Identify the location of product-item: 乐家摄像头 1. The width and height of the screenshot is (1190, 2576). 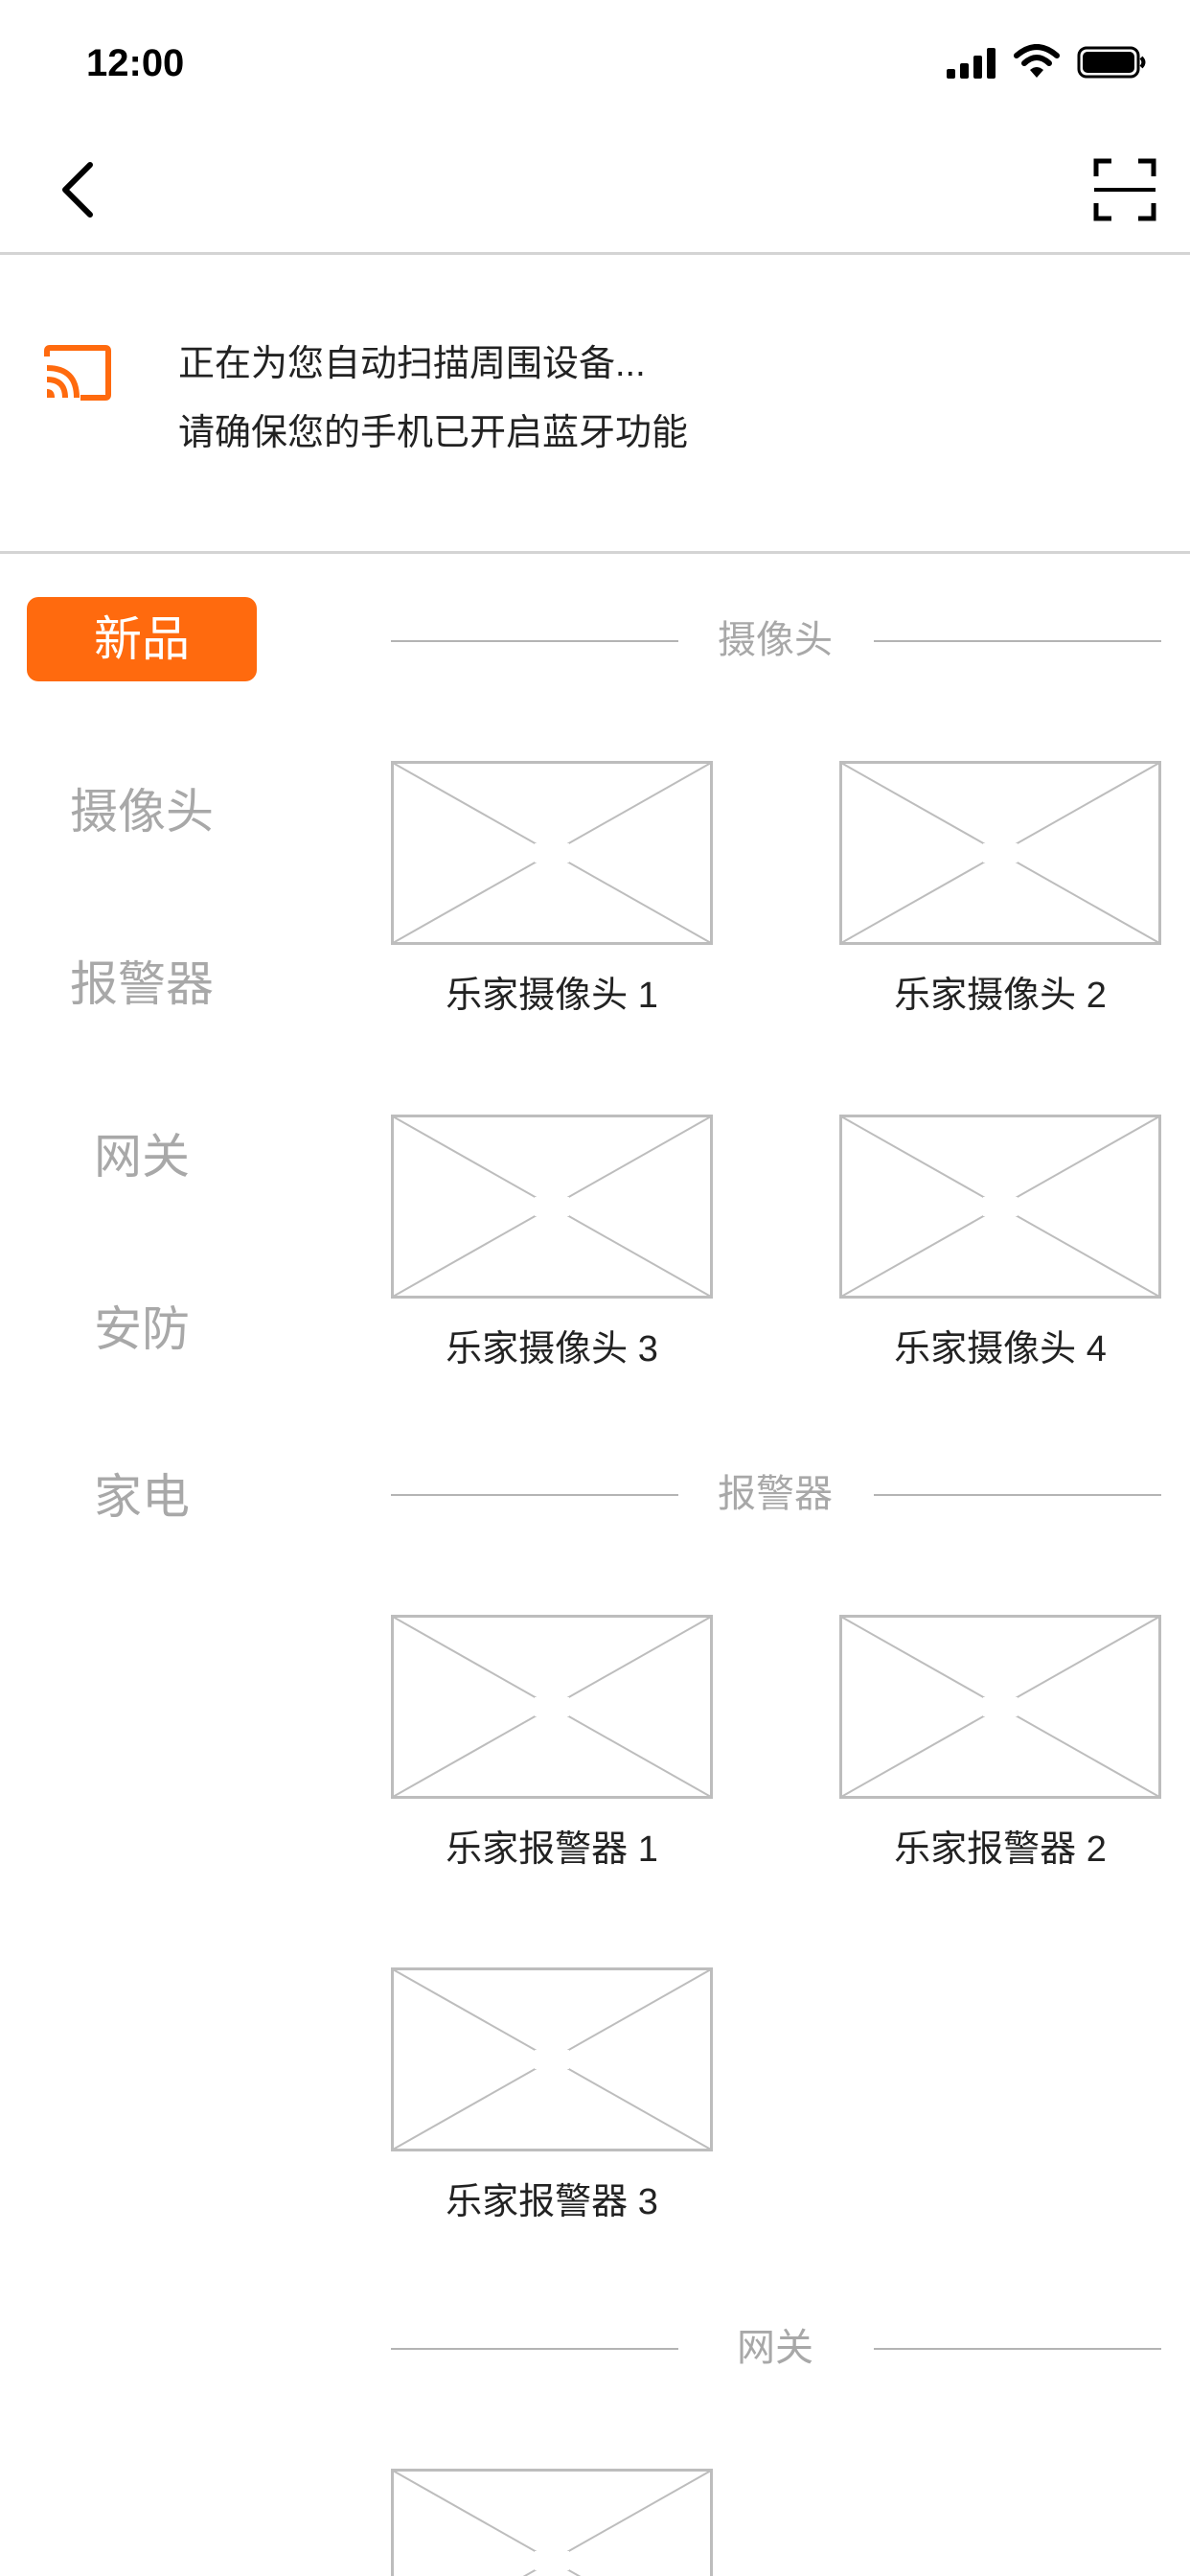
(552, 890).